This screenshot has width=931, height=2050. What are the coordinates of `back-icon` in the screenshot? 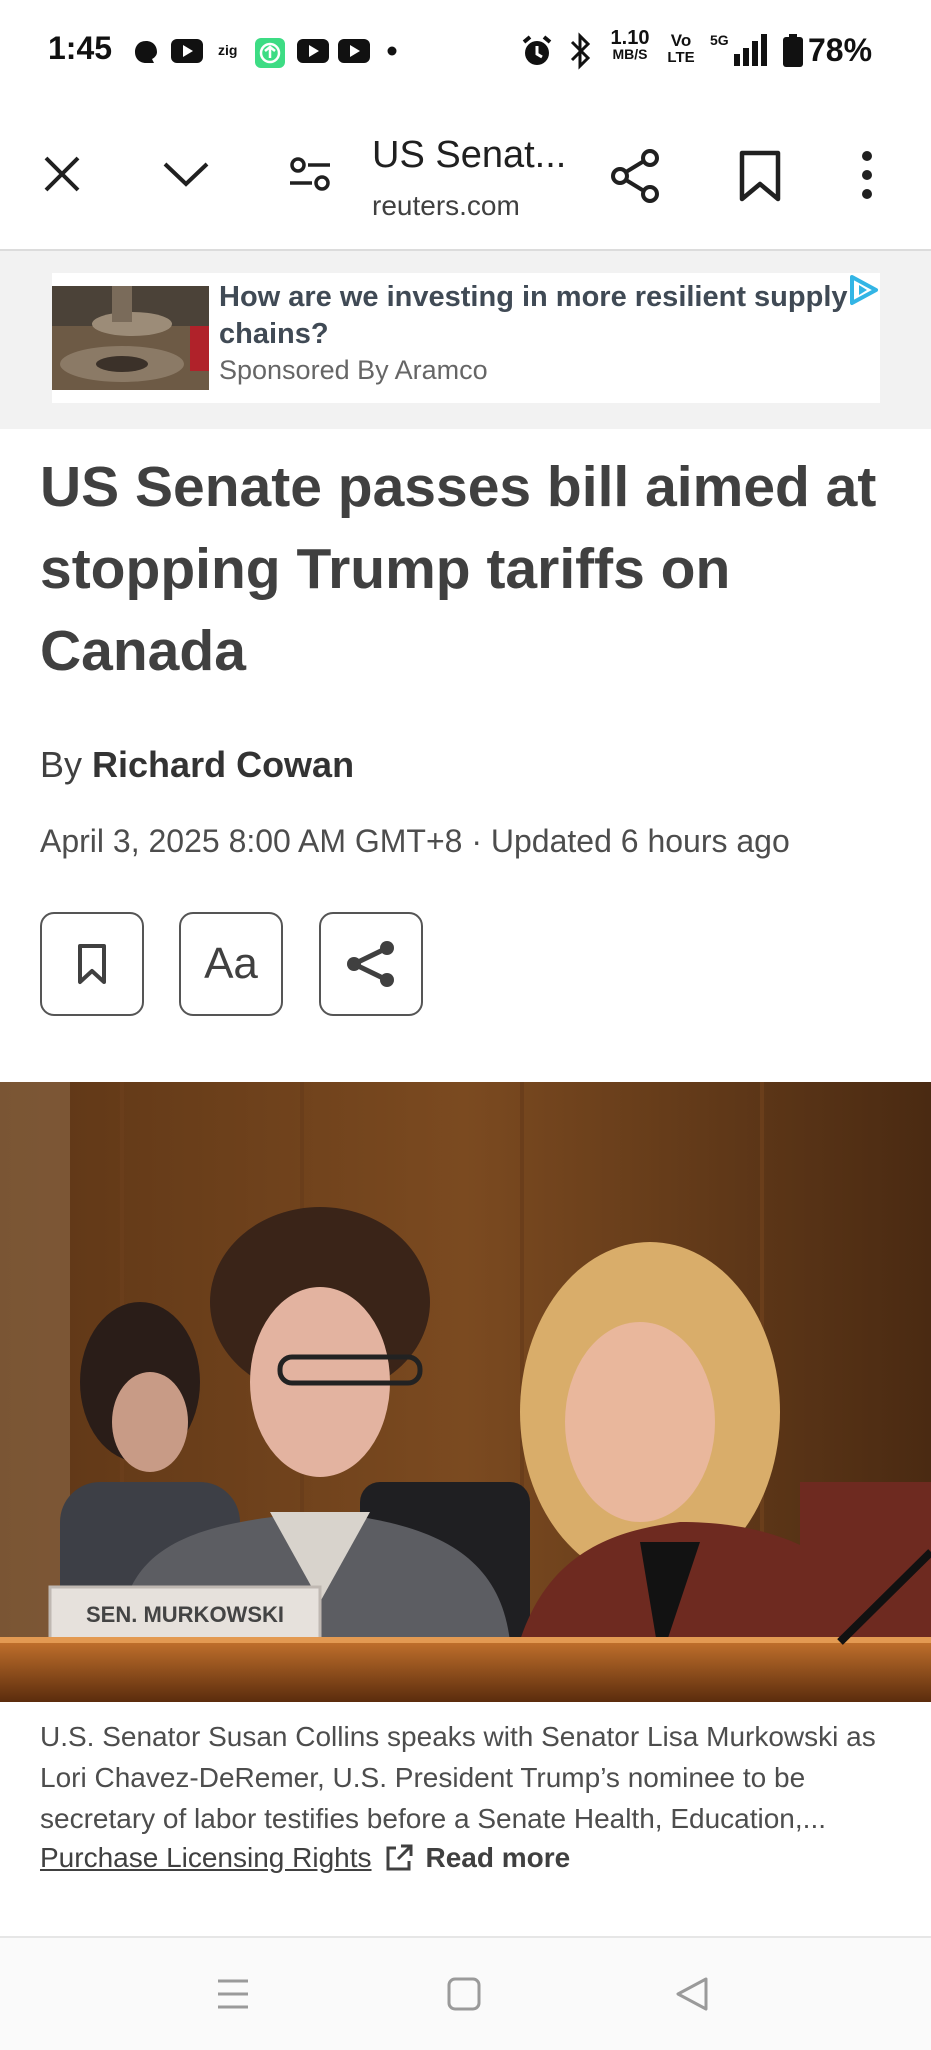 It's located at (692, 1994).